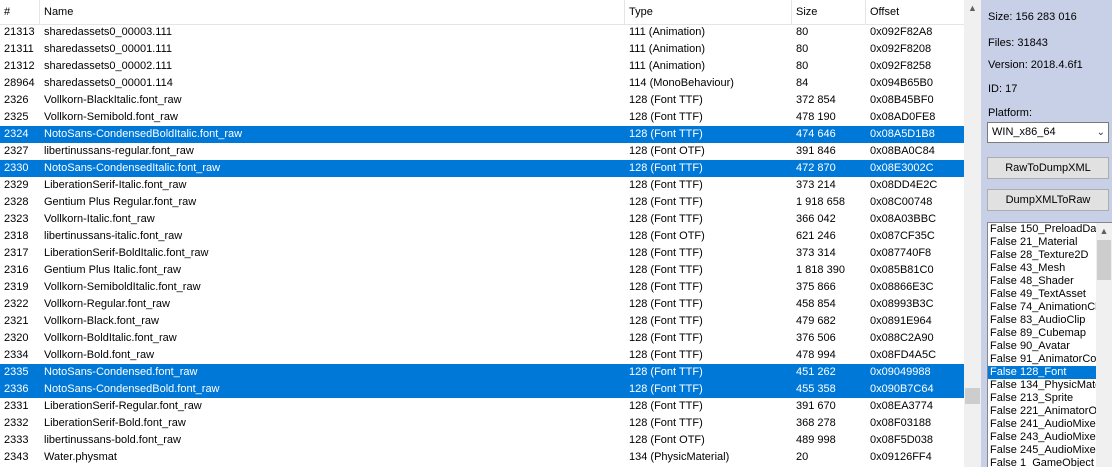 The image size is (1112, 467). What do you see at coordinates (901, 49) in the screenshot?
I see `row-offset: 0x092F8208` at bounding box center [901, 49].